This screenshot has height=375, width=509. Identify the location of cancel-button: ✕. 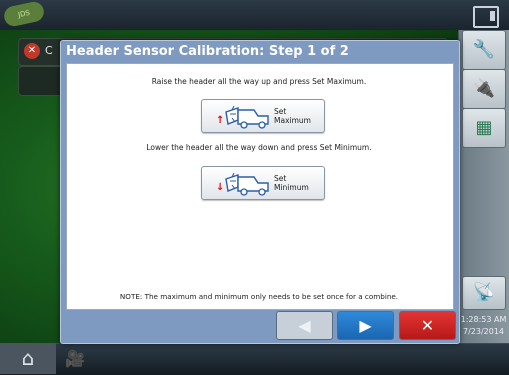
(427, 325).